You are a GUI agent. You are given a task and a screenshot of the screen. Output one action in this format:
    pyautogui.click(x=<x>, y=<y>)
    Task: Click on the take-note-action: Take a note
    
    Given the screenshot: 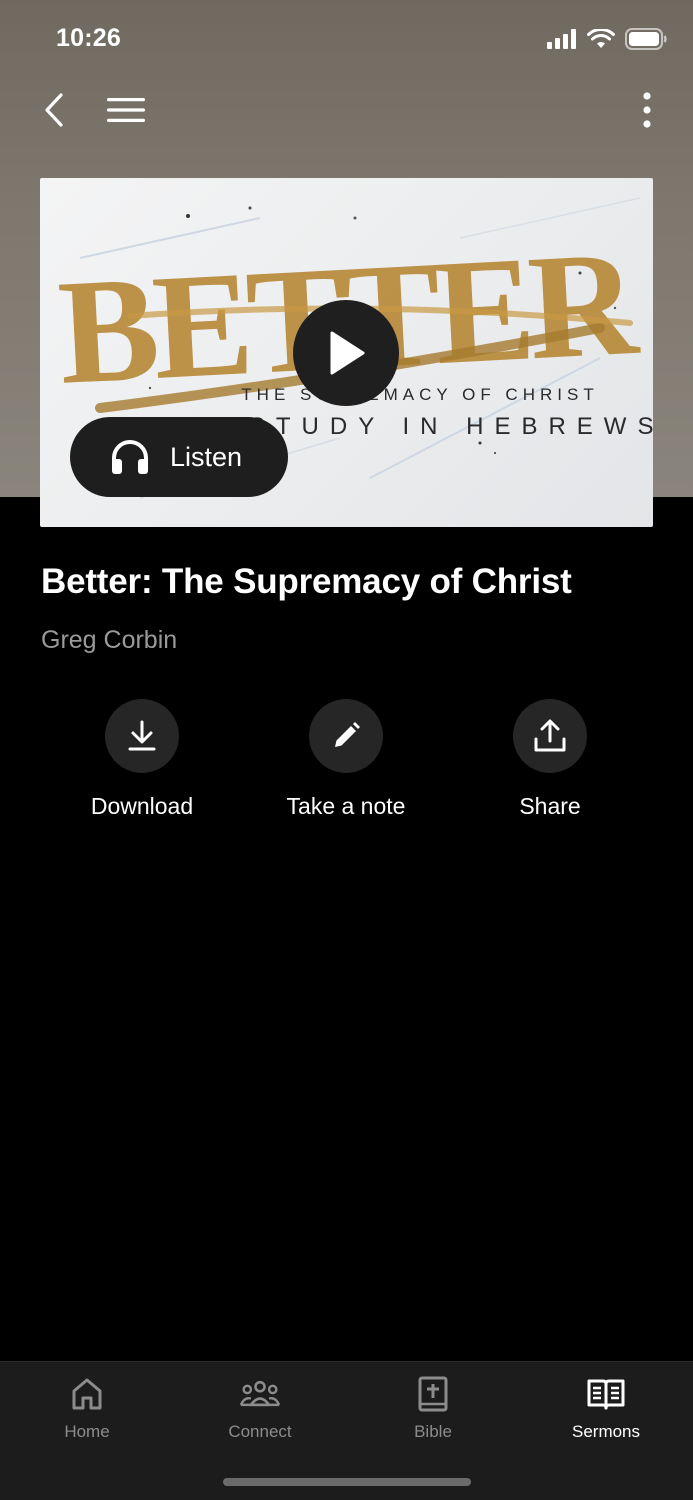 What is the action you would take?
    pyautogui.click(x=346, y=759)
    